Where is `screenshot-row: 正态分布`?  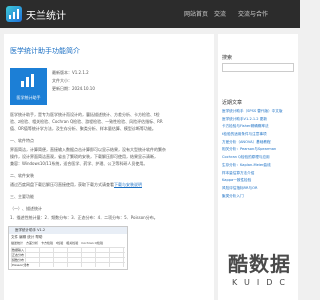 screenshot-row: 正态分布 is located at coordinates (18, 255).